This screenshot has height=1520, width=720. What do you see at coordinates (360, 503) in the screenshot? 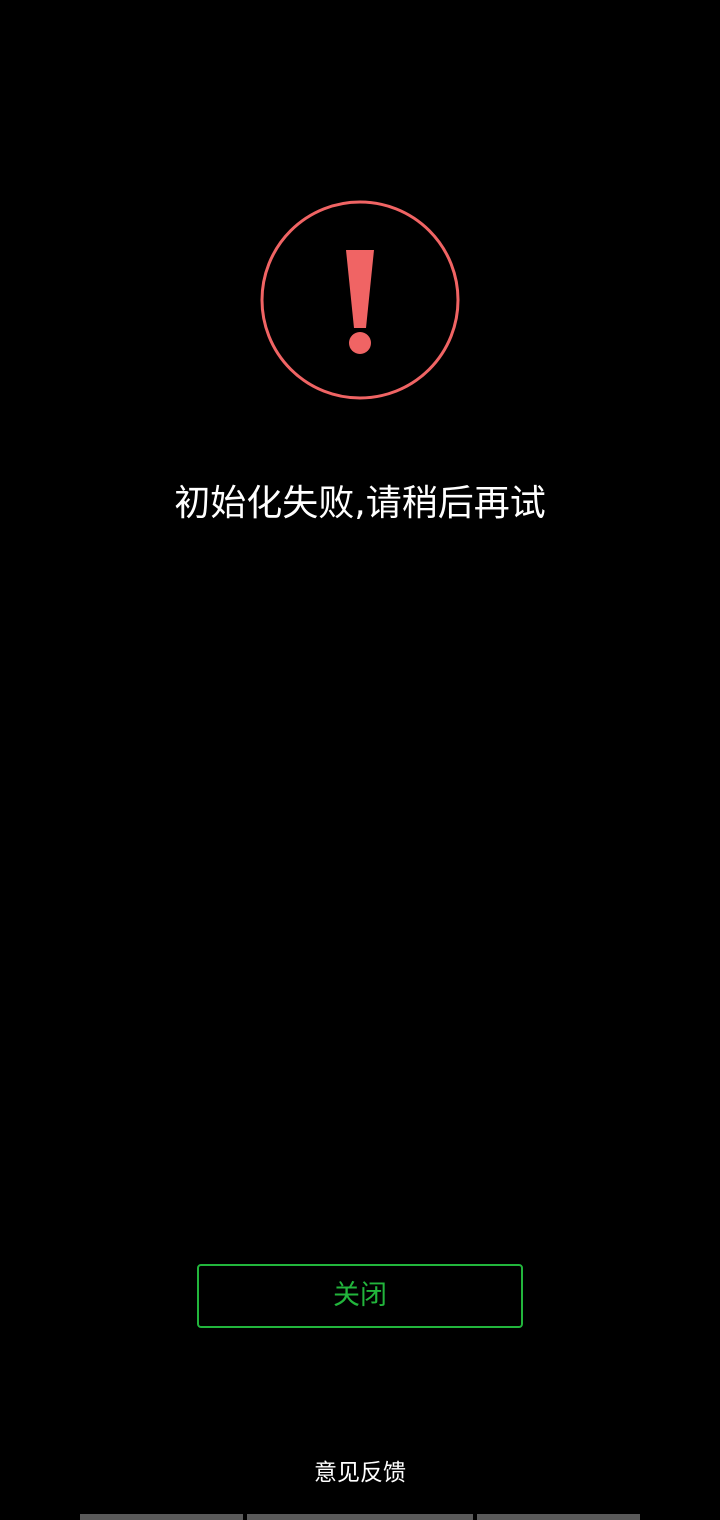
I see `error-message: 初始化失败,请稍后再试` at bounding box center [360, 503].